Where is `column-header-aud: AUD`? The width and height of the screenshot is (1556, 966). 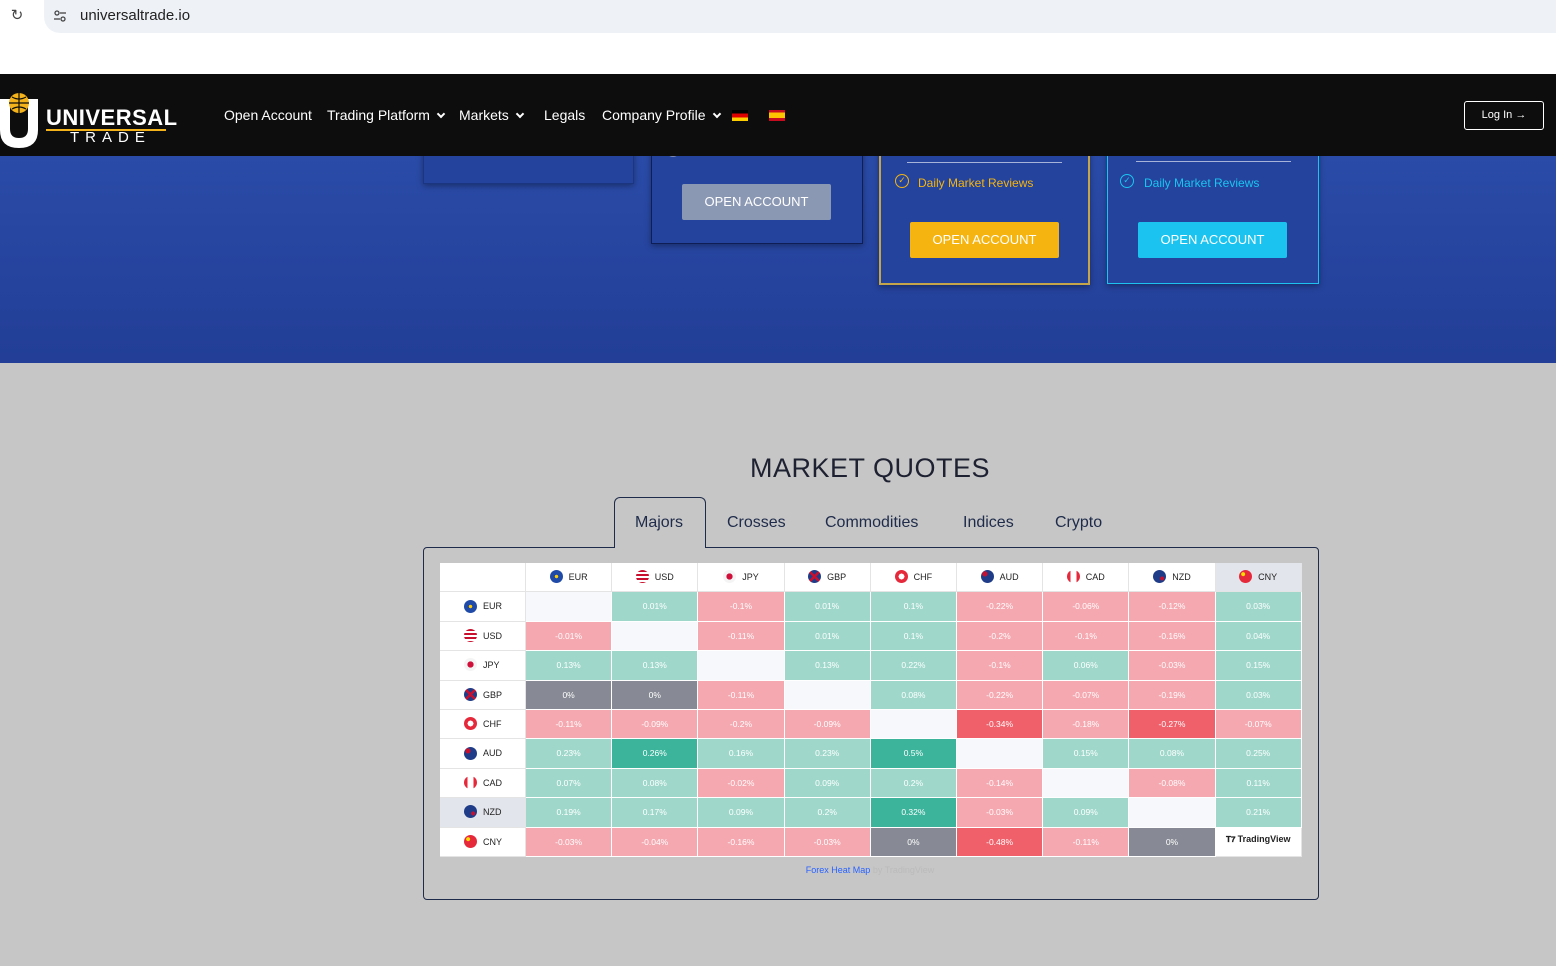
column-header-aud: AUD is located at coordinates (1000, 578).